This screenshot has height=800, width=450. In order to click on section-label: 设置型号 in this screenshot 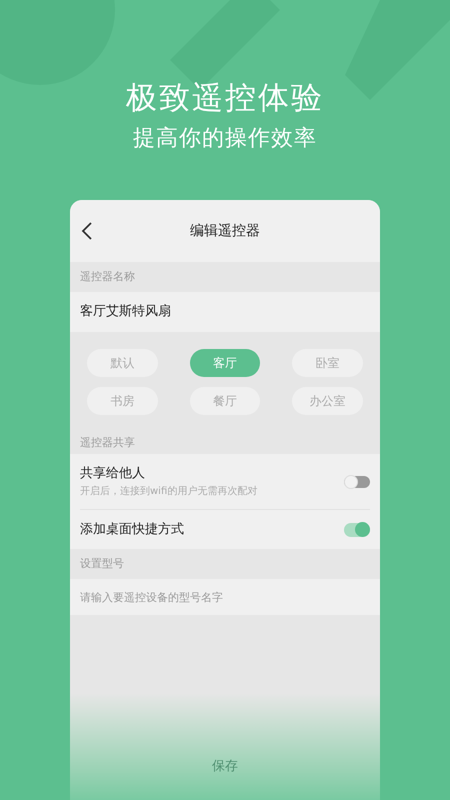, I will do `click(102, 564)`.